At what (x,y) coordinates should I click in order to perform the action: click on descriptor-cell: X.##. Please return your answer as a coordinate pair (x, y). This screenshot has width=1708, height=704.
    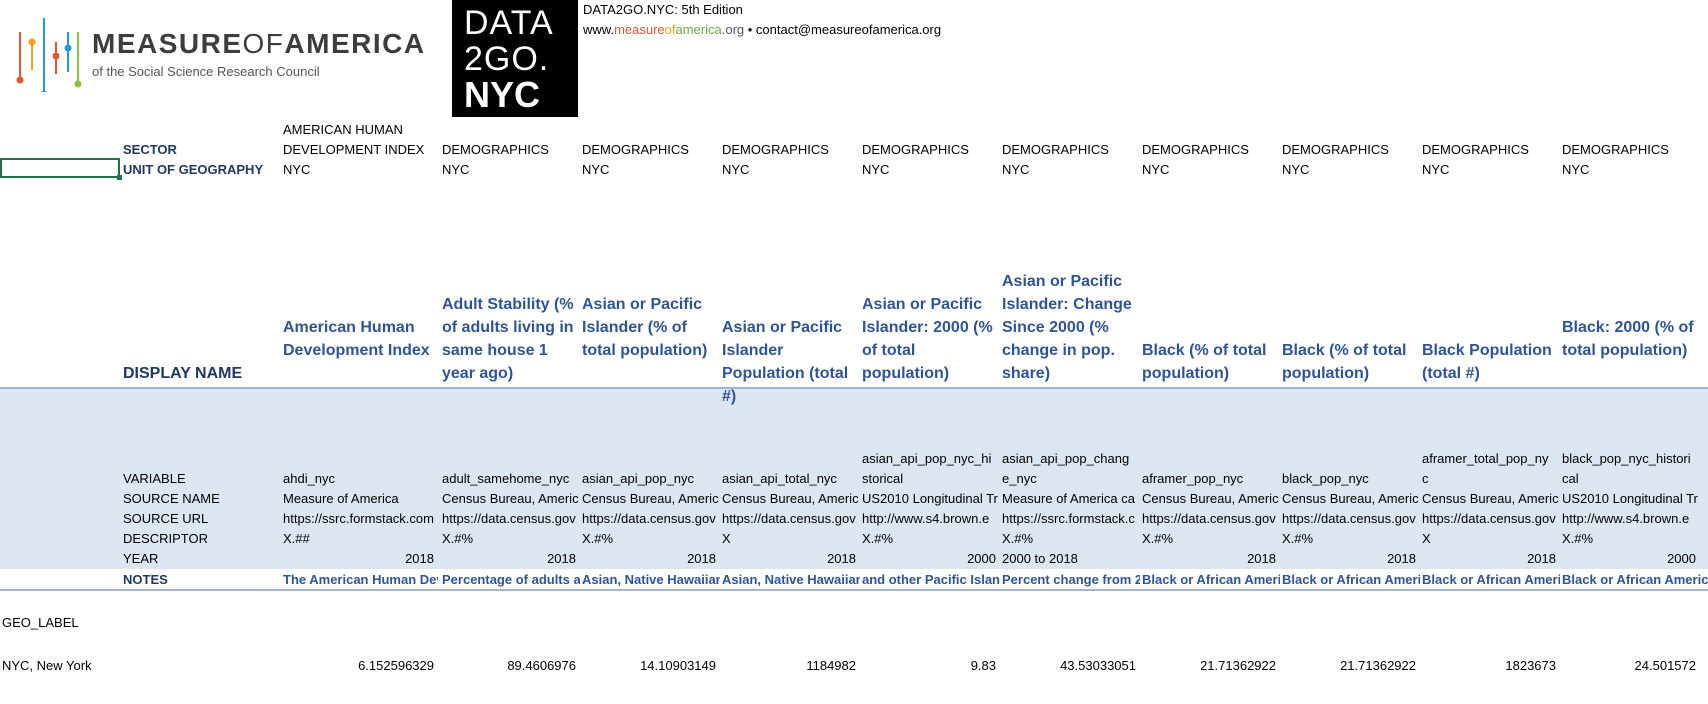
    Looking at the image, I should click on (360, 539).